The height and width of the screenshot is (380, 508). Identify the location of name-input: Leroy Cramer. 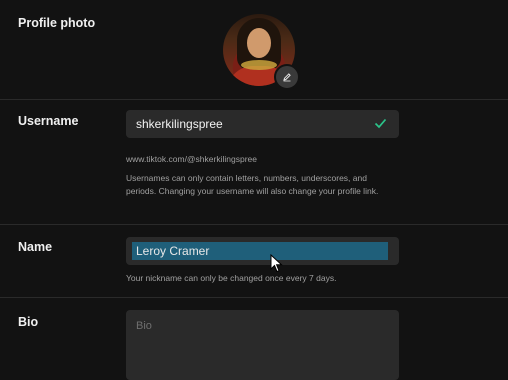
(262, 251).